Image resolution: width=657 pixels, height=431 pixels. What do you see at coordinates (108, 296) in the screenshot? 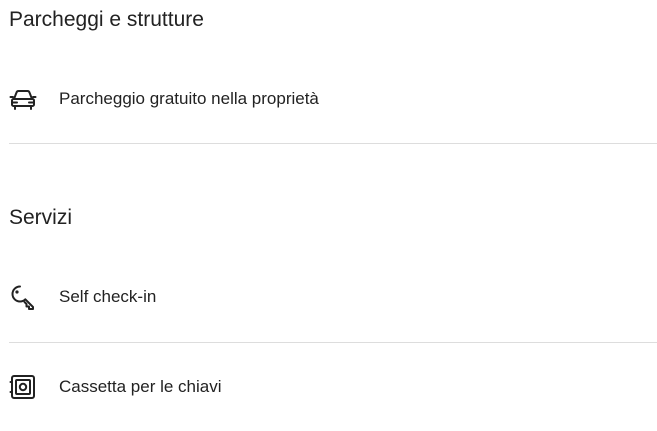
I see `amenity-label: Self check-in` at bounding box center [108, 296].